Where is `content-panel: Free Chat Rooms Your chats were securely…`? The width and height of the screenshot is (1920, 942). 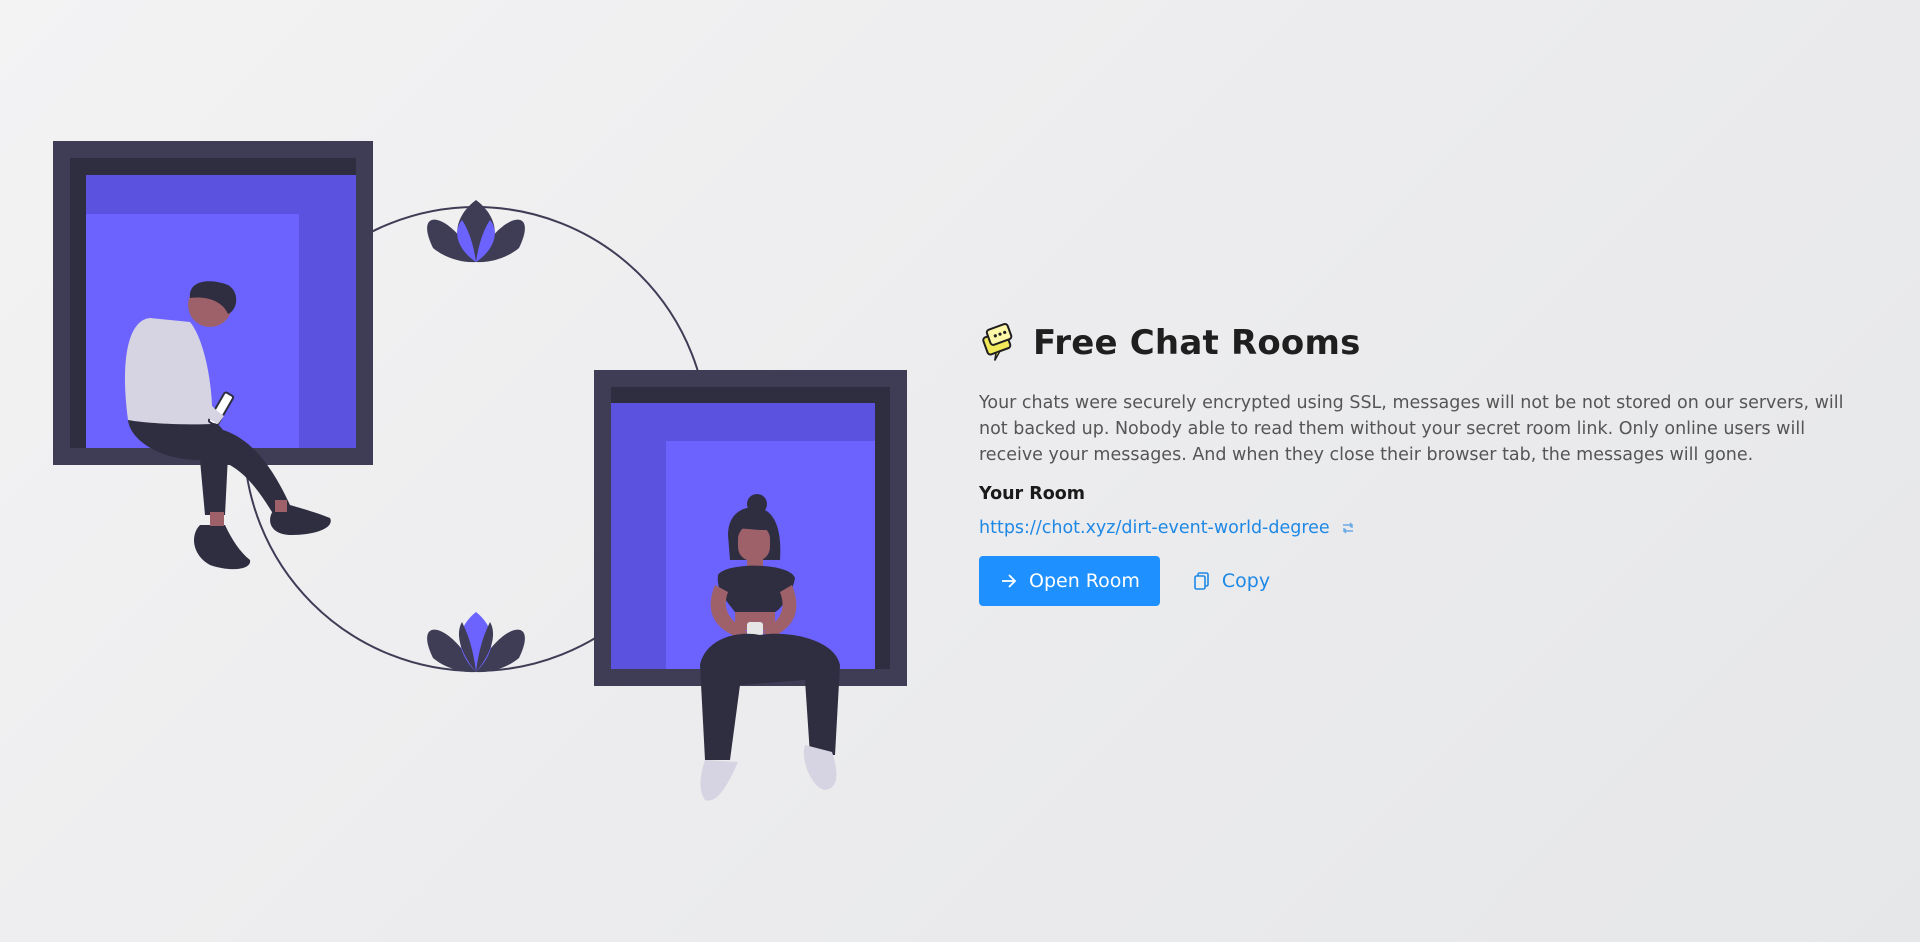 content-panel: Free Chat Rooms Your chats were securely… is located at coordinates (1429, 462).